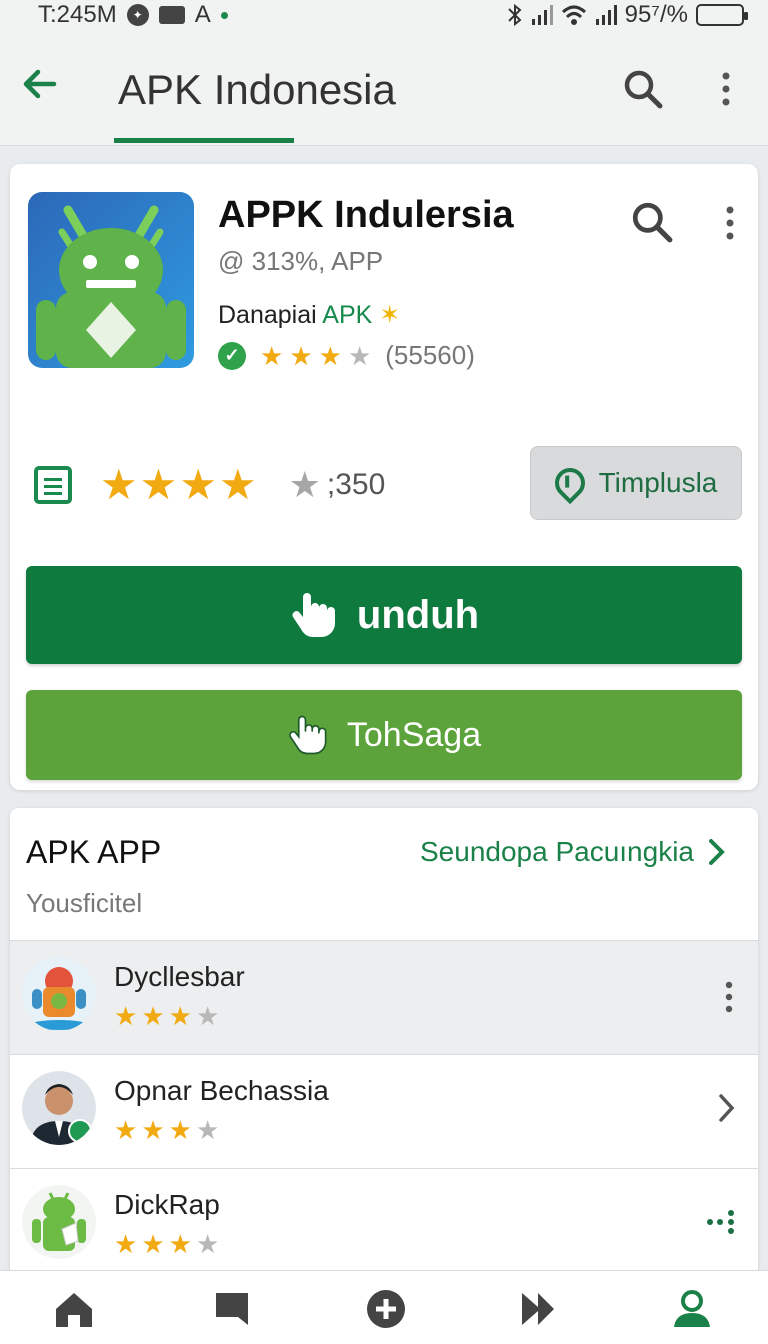  What do you see at coordinates (347, 315) in the screenshot?
I see `developer-link: APK` at bounding box center [347, 315].